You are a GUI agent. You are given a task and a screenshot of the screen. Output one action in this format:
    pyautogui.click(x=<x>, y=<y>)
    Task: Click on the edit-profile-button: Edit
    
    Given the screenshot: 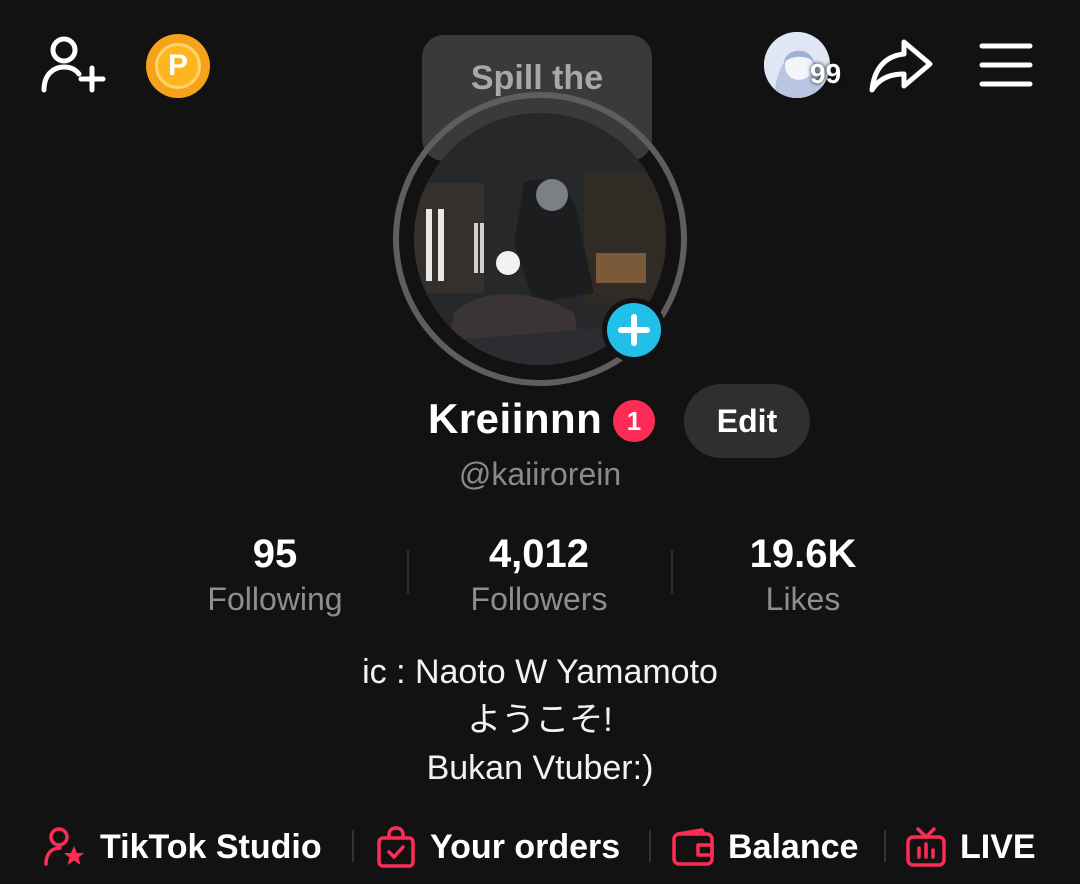 What is the action you would take?
    pyautogui.click(x=747, y=421)
    